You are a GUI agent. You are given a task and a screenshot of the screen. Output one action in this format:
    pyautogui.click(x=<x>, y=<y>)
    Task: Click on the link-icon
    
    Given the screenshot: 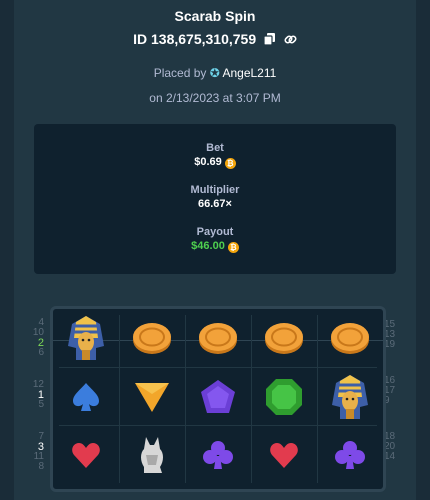 What is the action you would take?
    pyautogui.click(x=290, y=41)
    